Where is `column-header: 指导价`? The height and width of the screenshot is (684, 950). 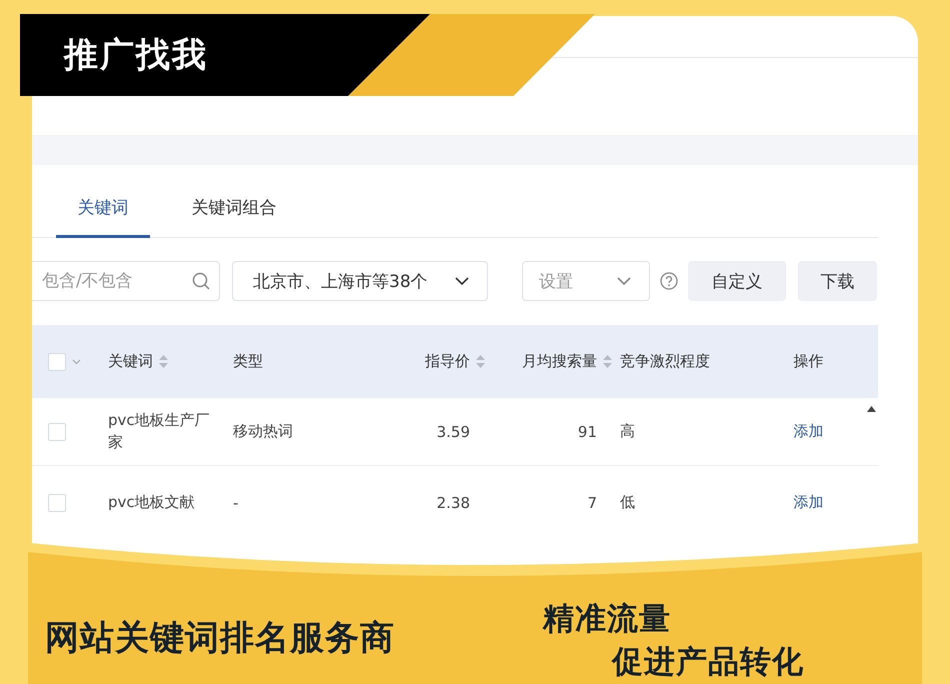 column-header: 指导价 is located at coordinates (447, 361).